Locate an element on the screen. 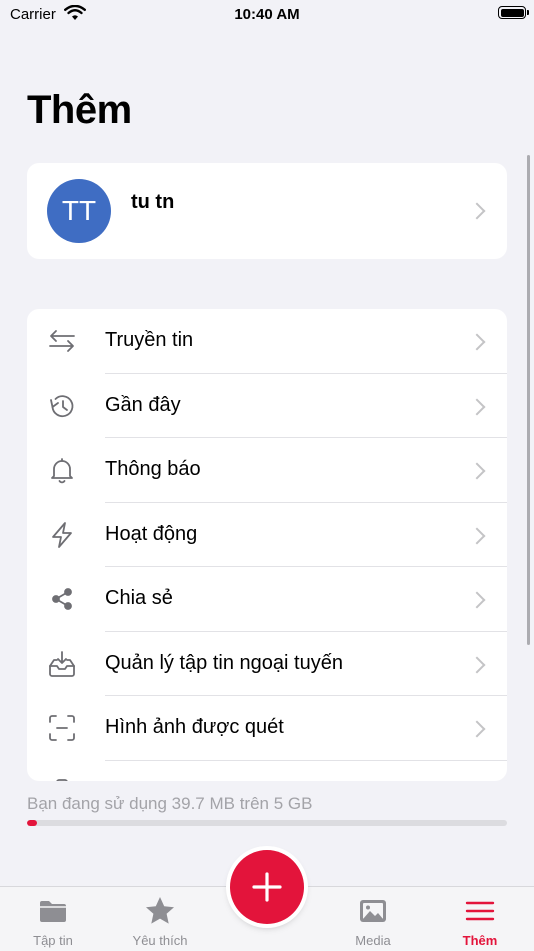 This screenshot has width=534, height=951. tab-files: Tập tin is located at coordinates (53, 919).